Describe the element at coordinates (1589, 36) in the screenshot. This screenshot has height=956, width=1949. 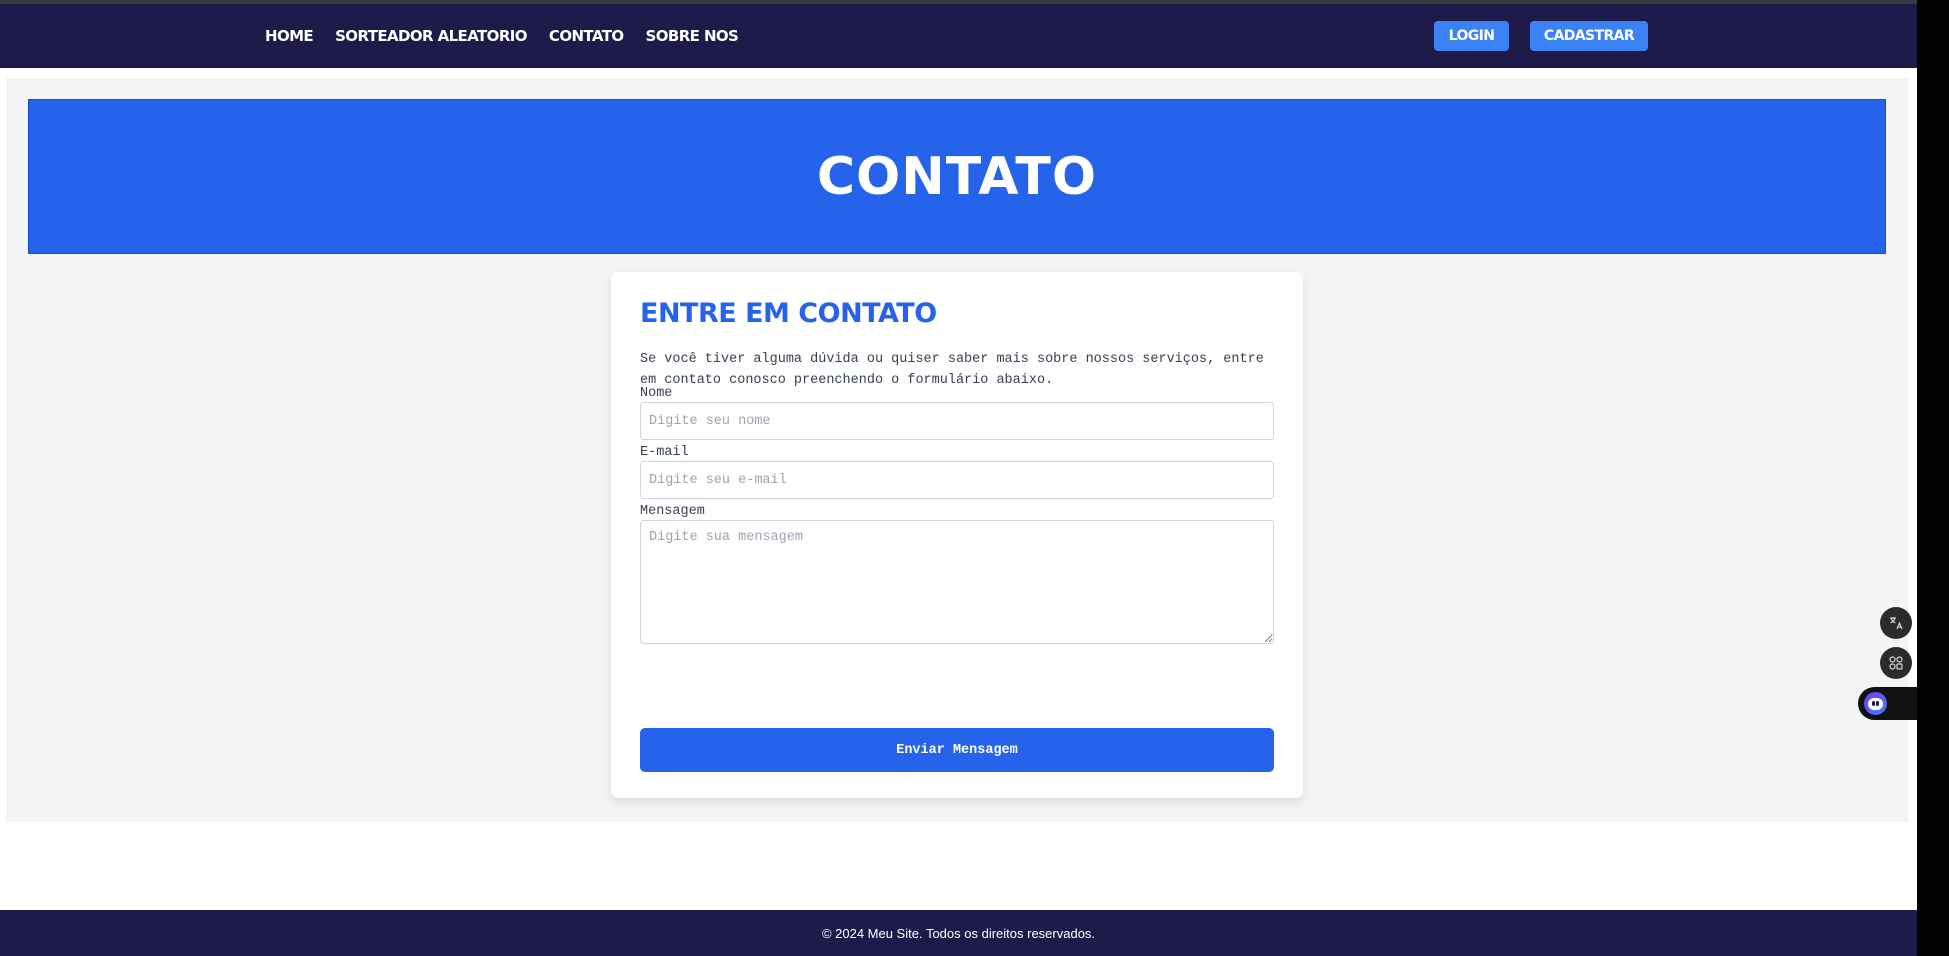
I see `register-button: CADASTRAR` at that location.